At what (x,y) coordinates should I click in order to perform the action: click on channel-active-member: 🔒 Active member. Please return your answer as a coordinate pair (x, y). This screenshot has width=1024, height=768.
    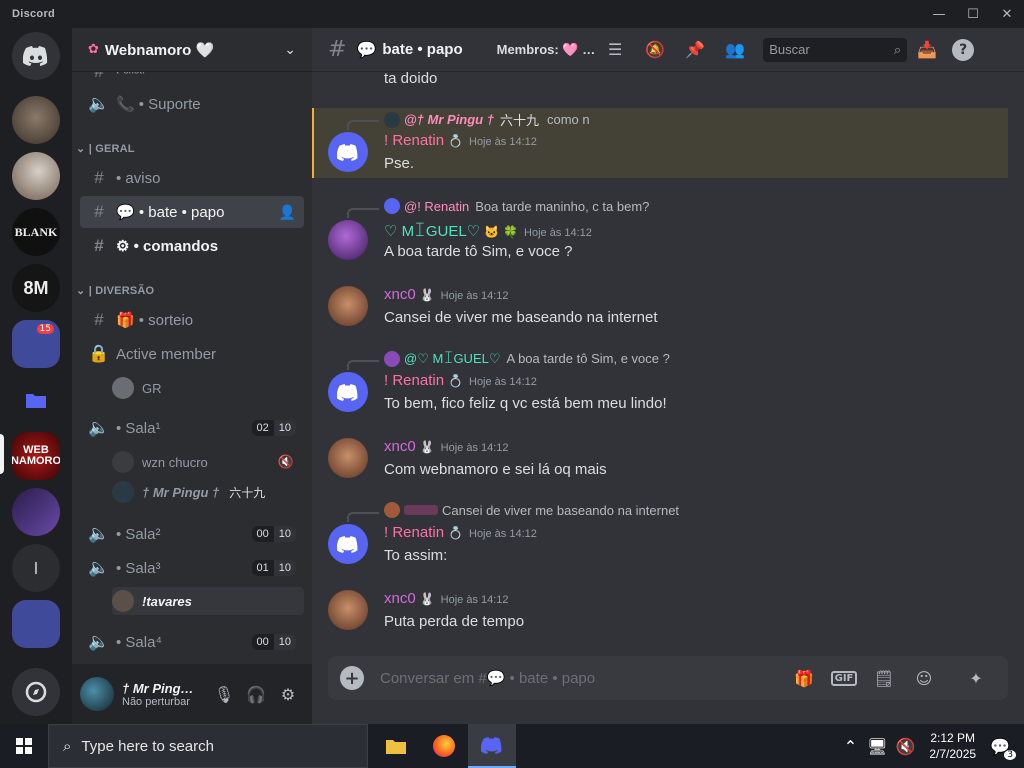
    Looking at the image, I should click on (192, 354).